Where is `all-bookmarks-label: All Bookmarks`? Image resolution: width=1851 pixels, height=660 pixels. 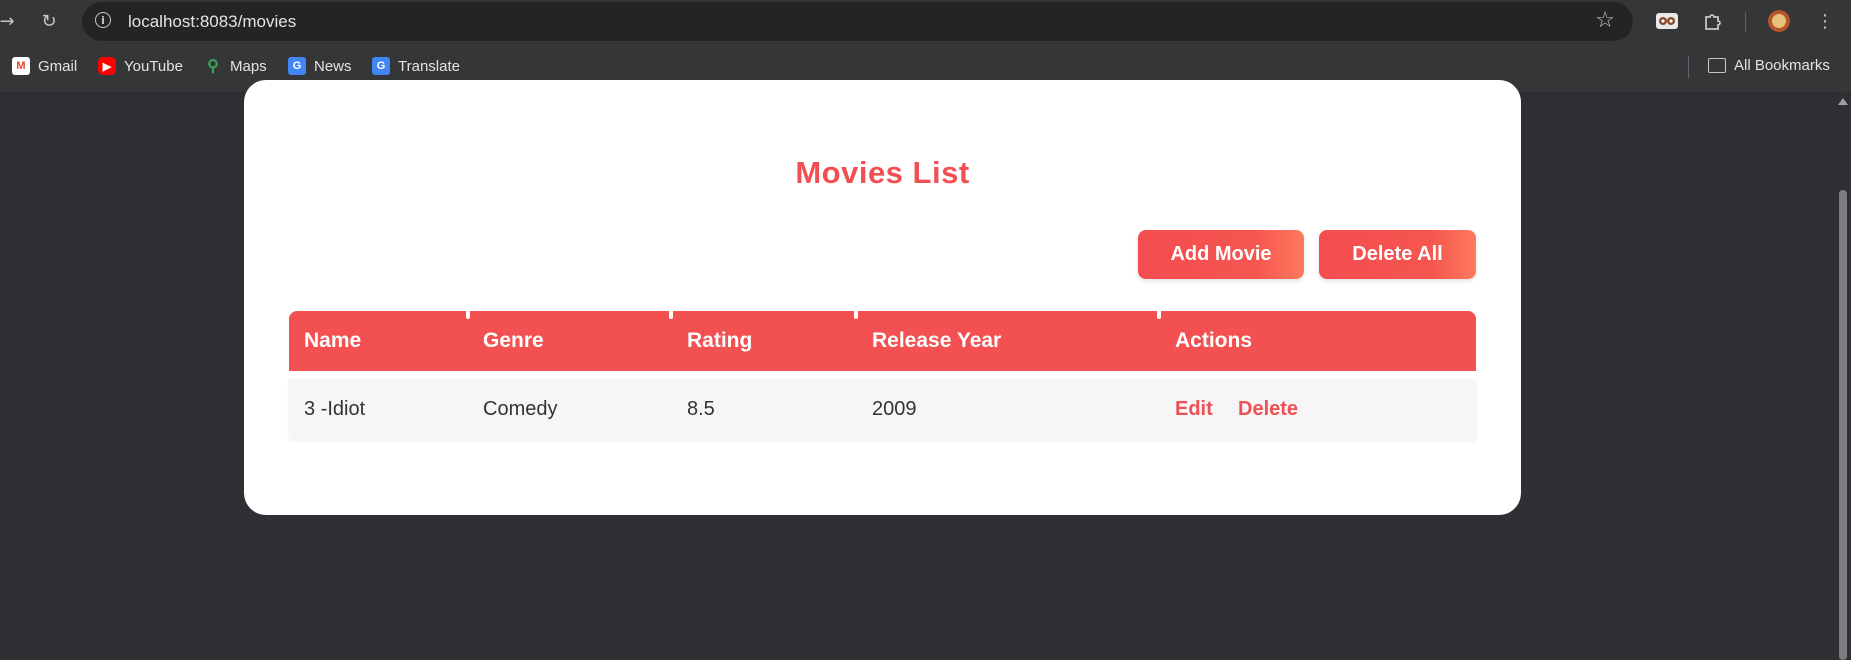
all-bookmarks-label: All Bookmarks is located at coordinates (1782, 65).